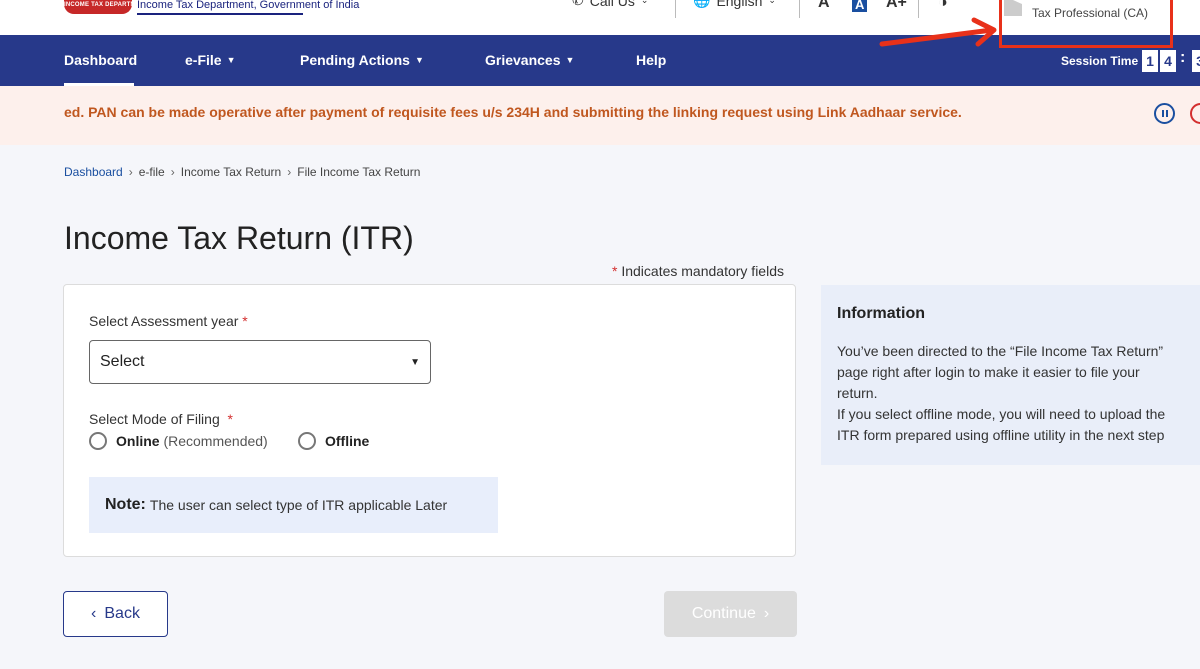  What do you see at coordinates (723, 613) in the screenshot?
I see `continue-label: Continue` at bounding box center [723, 613].